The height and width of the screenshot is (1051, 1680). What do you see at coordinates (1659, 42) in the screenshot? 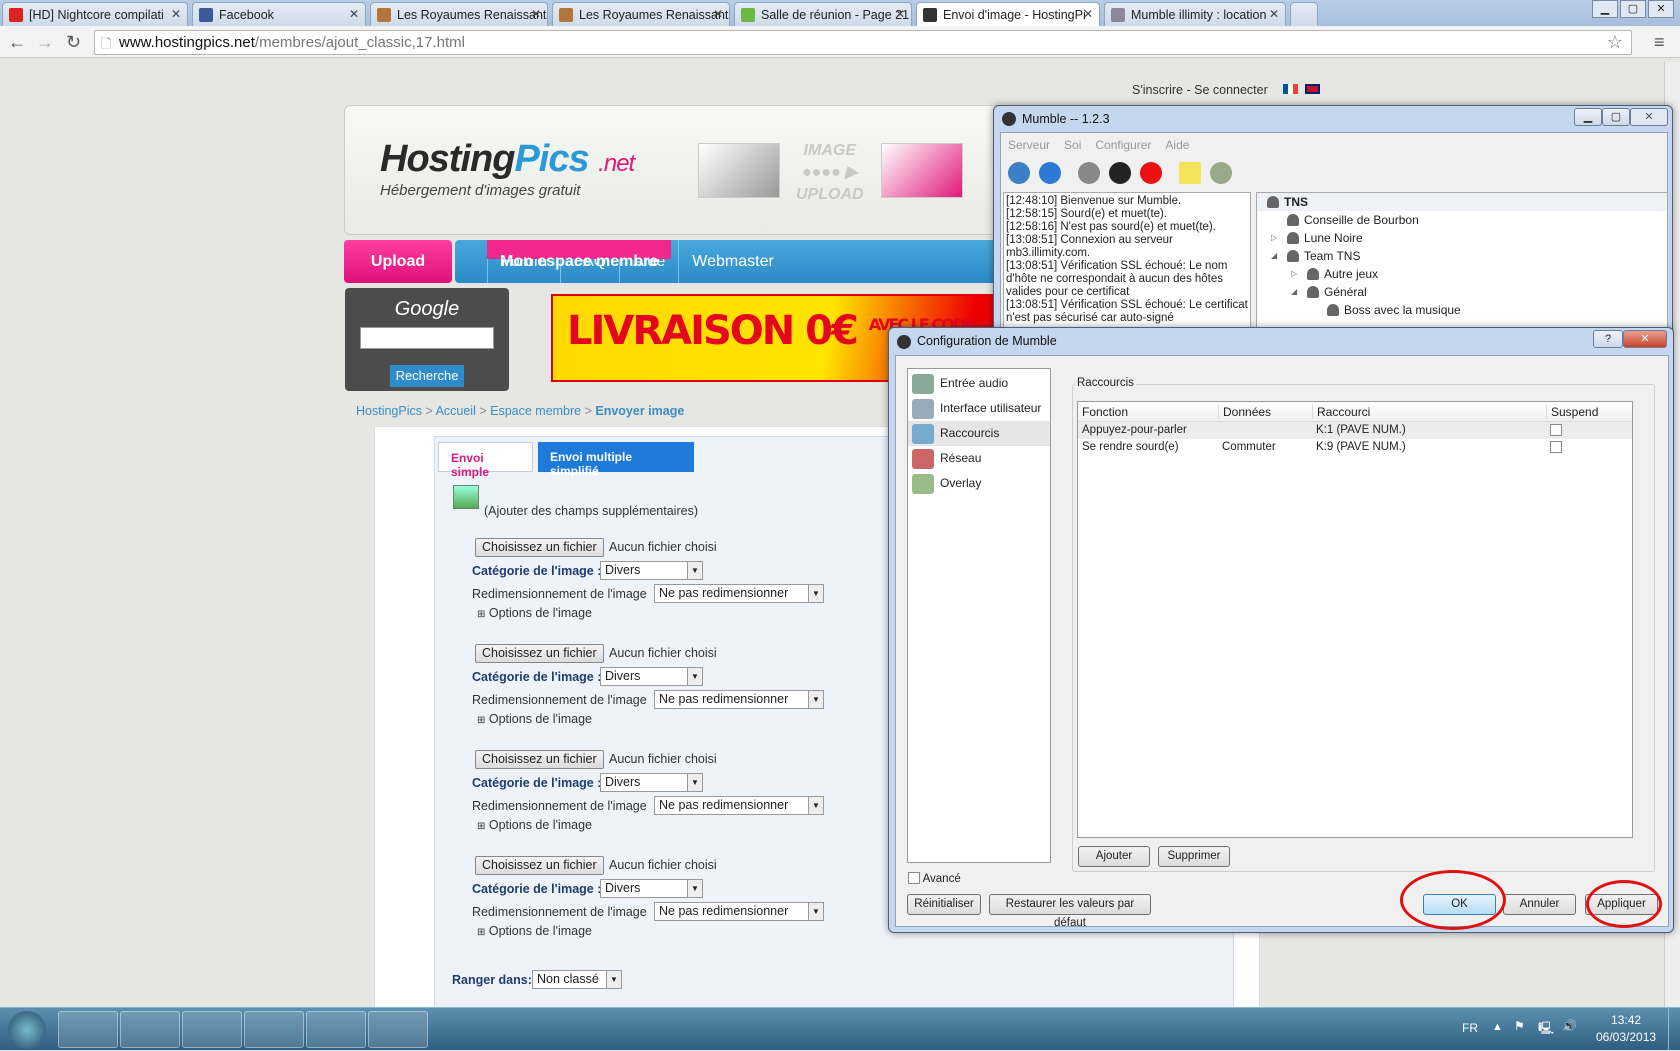
I see `menu-icon: ≡` at bounding box center [1659, 42].